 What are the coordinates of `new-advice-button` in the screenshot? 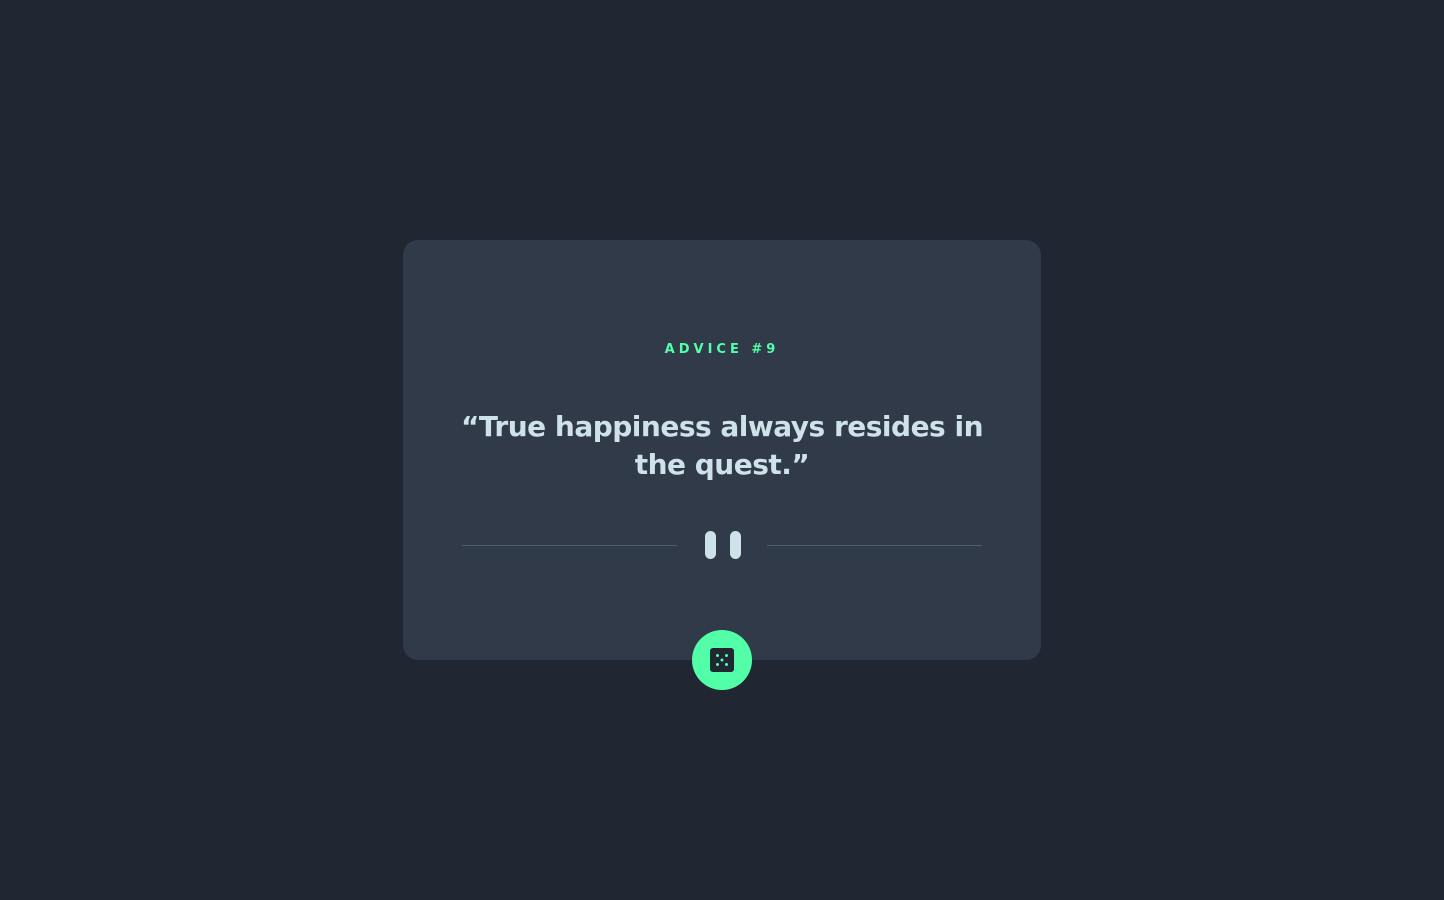 It's located at (722, 660).